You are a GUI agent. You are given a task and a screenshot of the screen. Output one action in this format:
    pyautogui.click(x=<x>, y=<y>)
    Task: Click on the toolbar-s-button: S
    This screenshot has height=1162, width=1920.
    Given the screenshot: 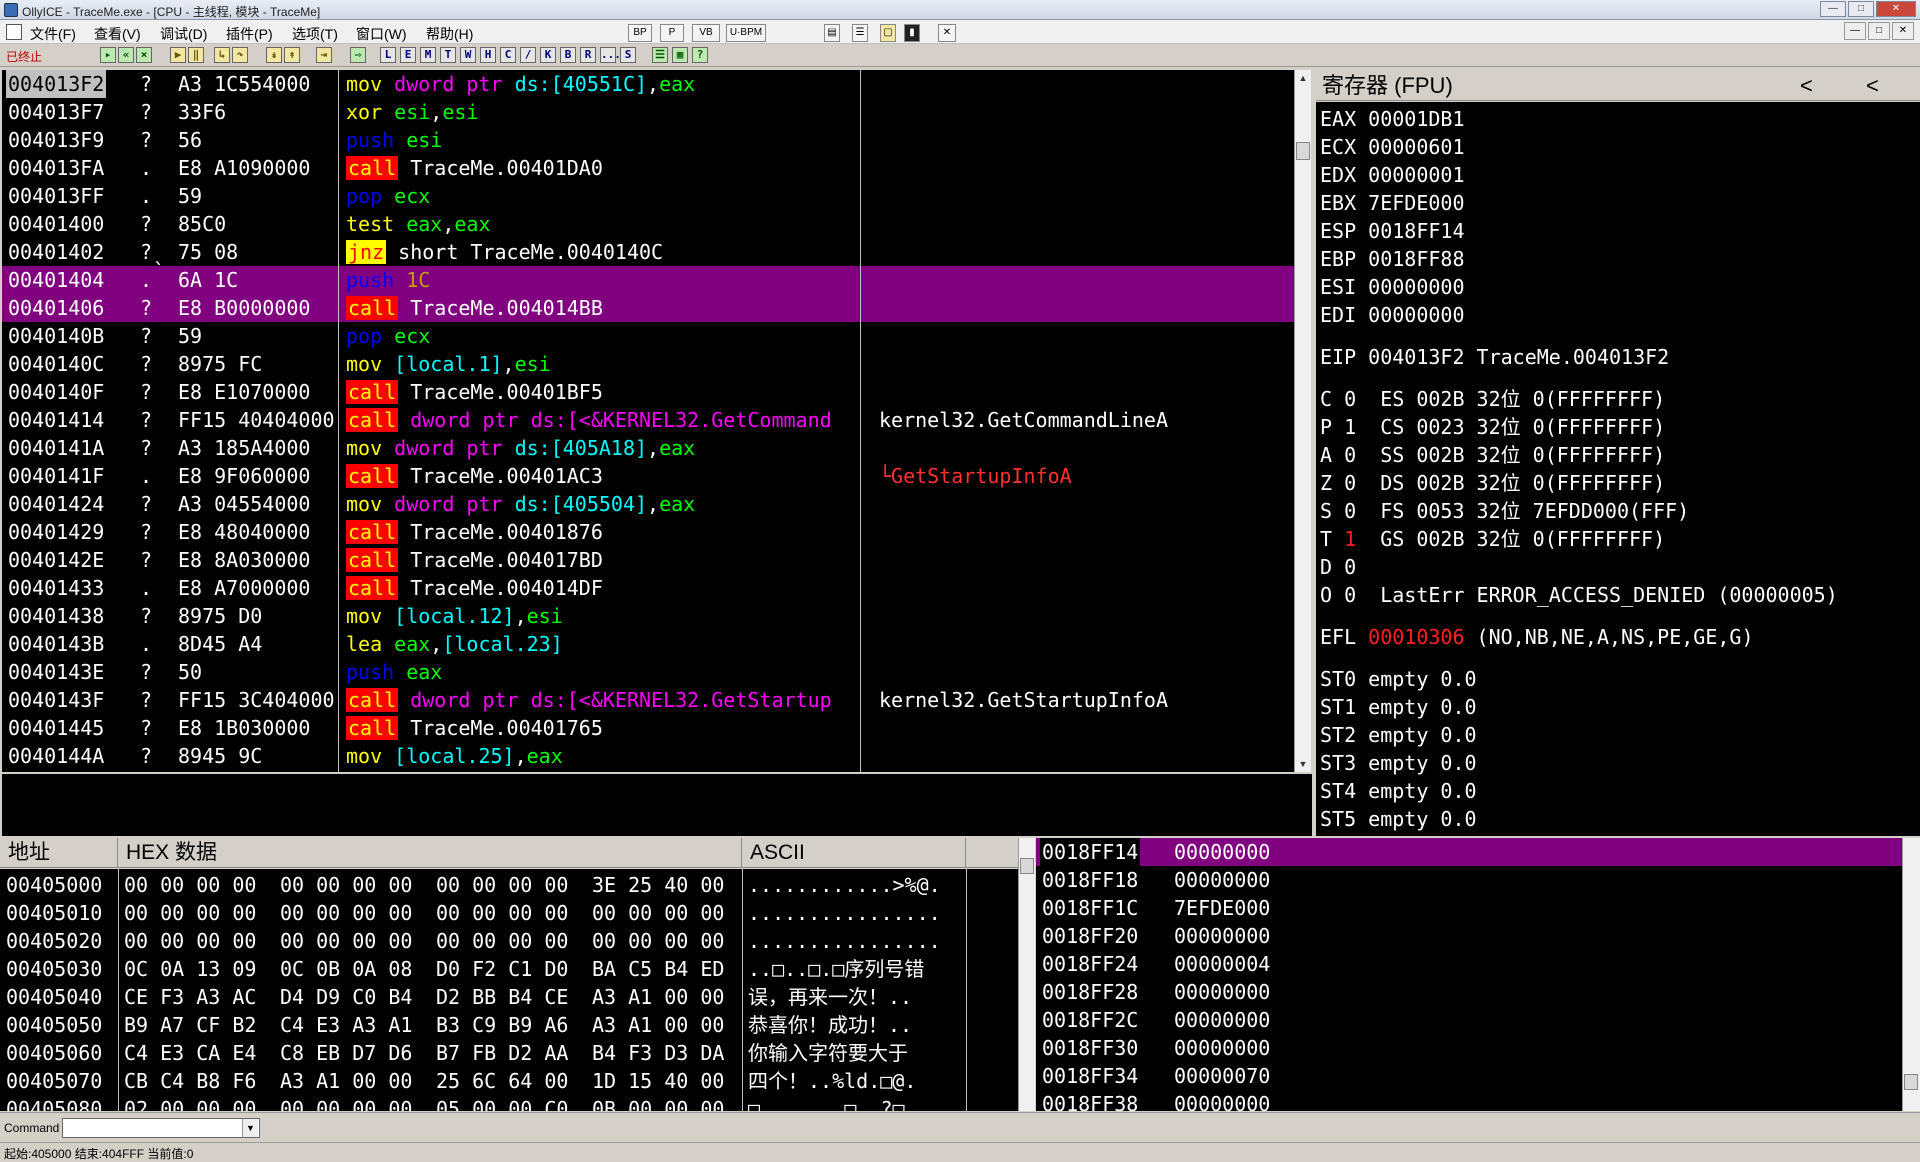 What is the action you would take?
    pyautogui.click(x=628, y=55)
    